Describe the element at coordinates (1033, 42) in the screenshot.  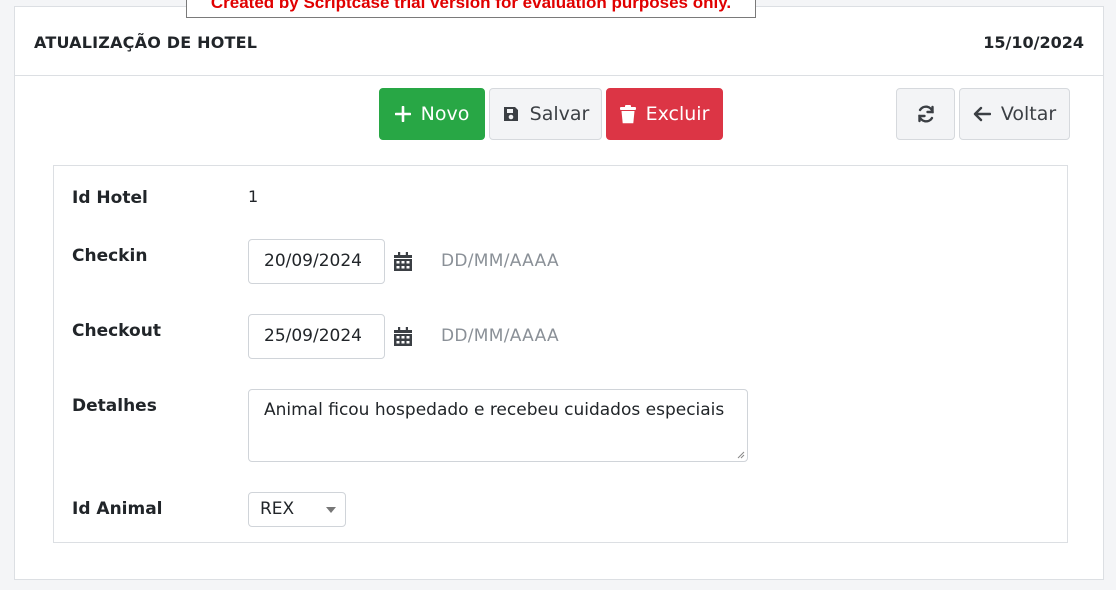
I see `page-date: 15/10/2024` at that location.